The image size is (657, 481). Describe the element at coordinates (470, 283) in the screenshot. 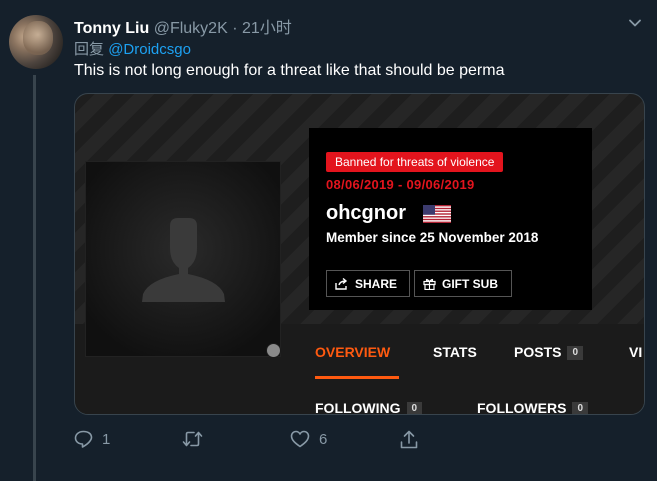

I see `gift-label: GIFT SUB` at that location.